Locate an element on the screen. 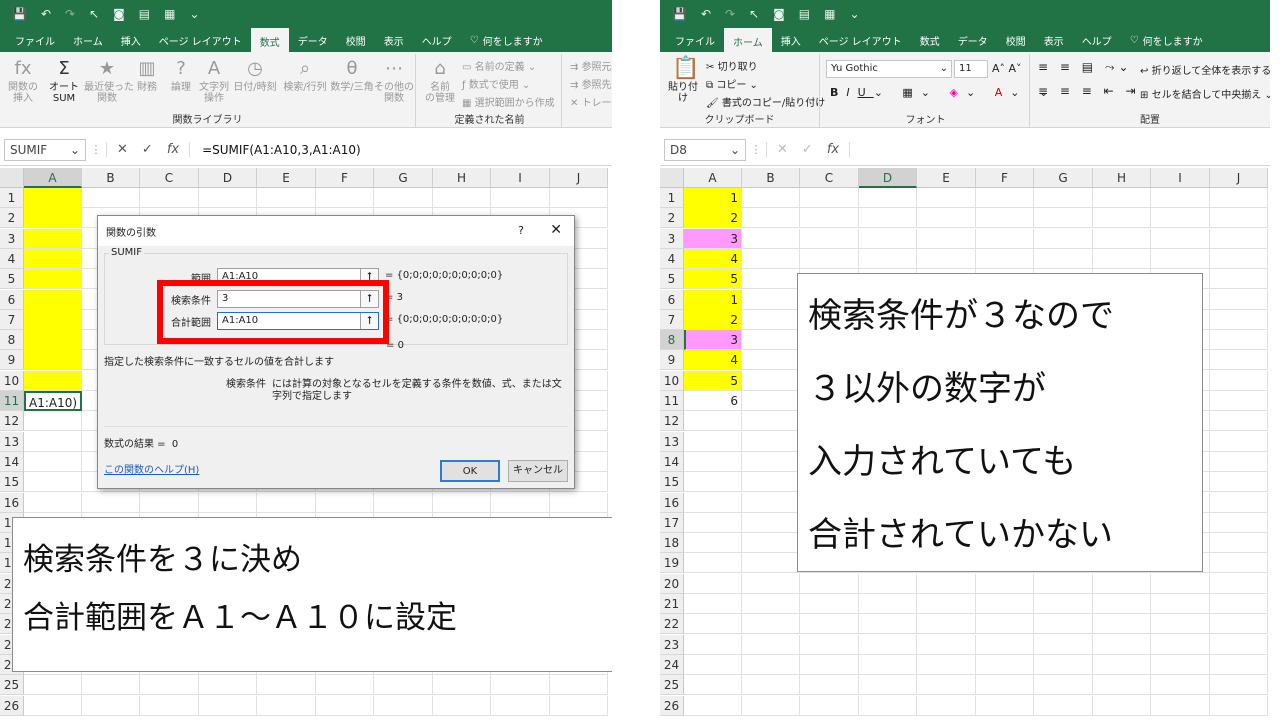 Image resolution: width=1280 pixels, height=720 pixels. customize-qat-icon: ⌄ is located at coordinates (194, 14).